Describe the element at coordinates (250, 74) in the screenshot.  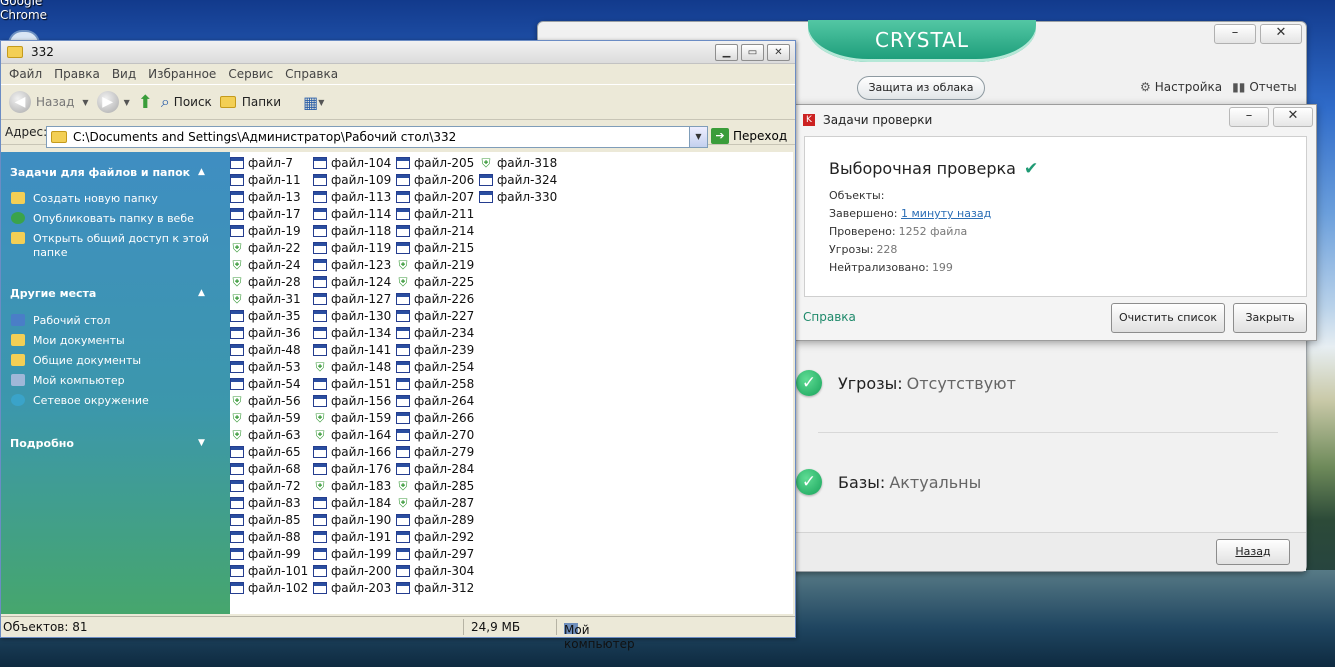
I see `menu-tools: Сервис` at that location.